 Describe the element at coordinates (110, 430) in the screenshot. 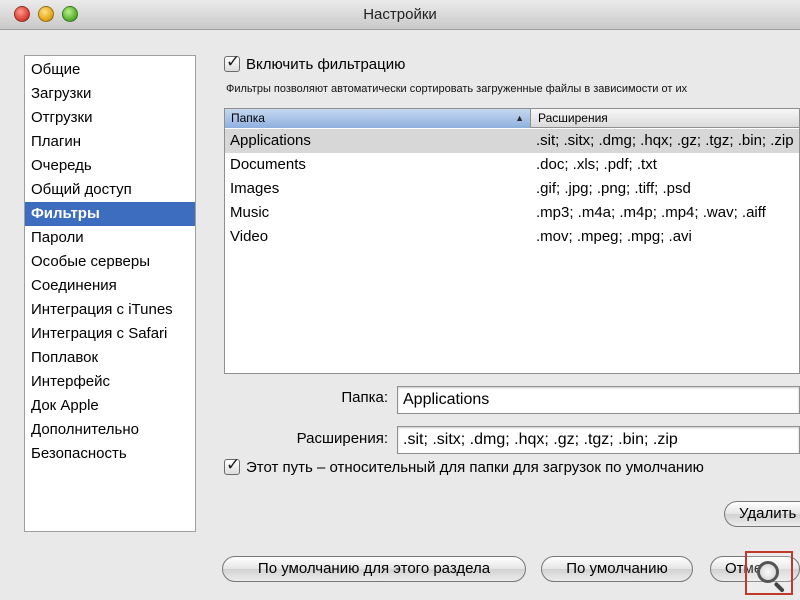

I see `sidebar-item-advanced: Дополнительно` at that location.